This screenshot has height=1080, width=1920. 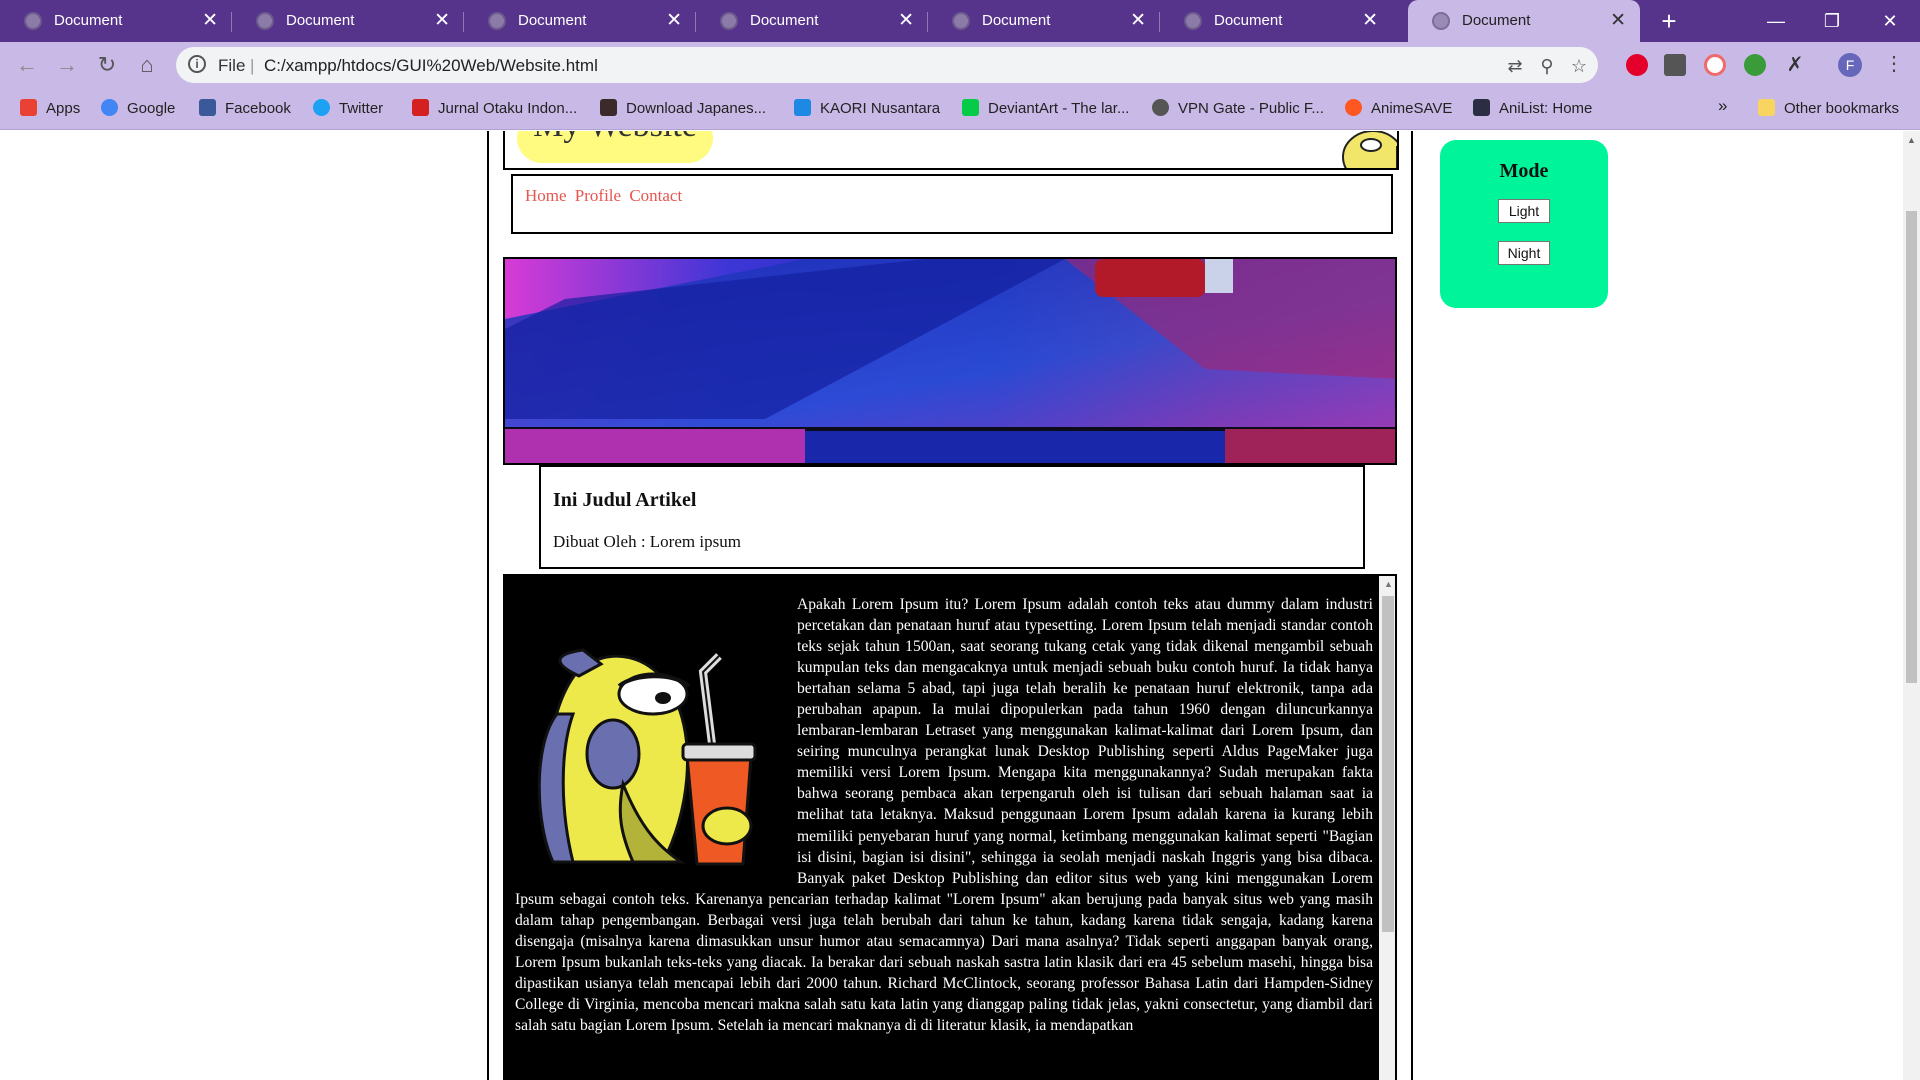 I want to click on bookmark-label: AnimeSAVE, so click(x=1412, y=108).